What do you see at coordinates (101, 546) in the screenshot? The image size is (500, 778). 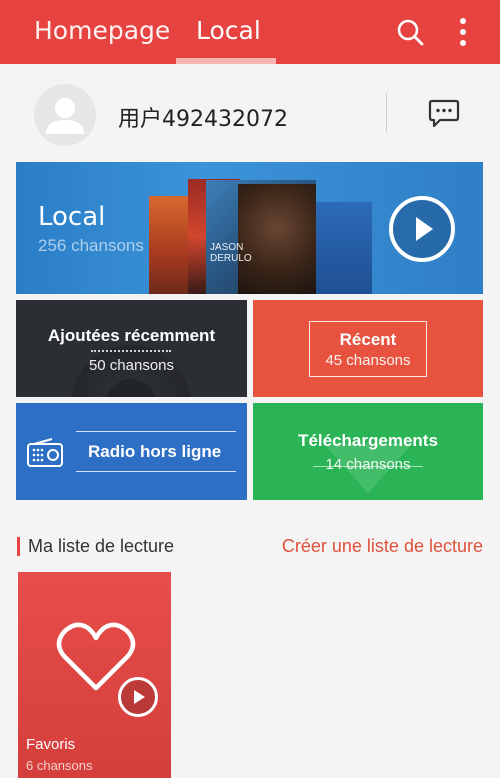 I see `playlist-section-title: Ma liste de lecture` at bounding box center [101, 546].